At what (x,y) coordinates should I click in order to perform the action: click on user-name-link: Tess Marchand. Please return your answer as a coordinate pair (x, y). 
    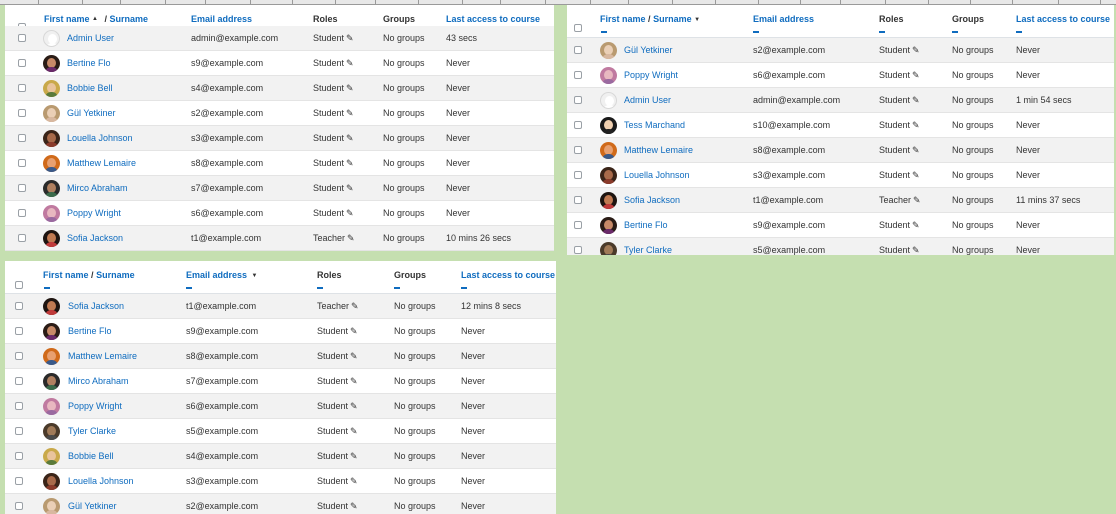
    Looking at the image, I should click on (654, 125).